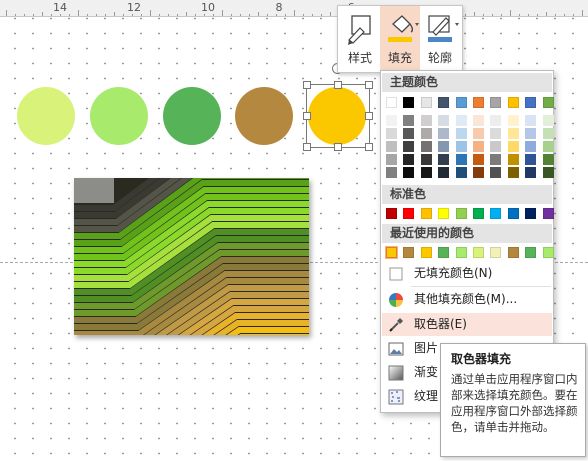 This screenshot has width=588, height=461. What do you see at coordinates (46, 116) in the screenshot?
I see `circle-shape-lime` at bounding box center [46, 116].